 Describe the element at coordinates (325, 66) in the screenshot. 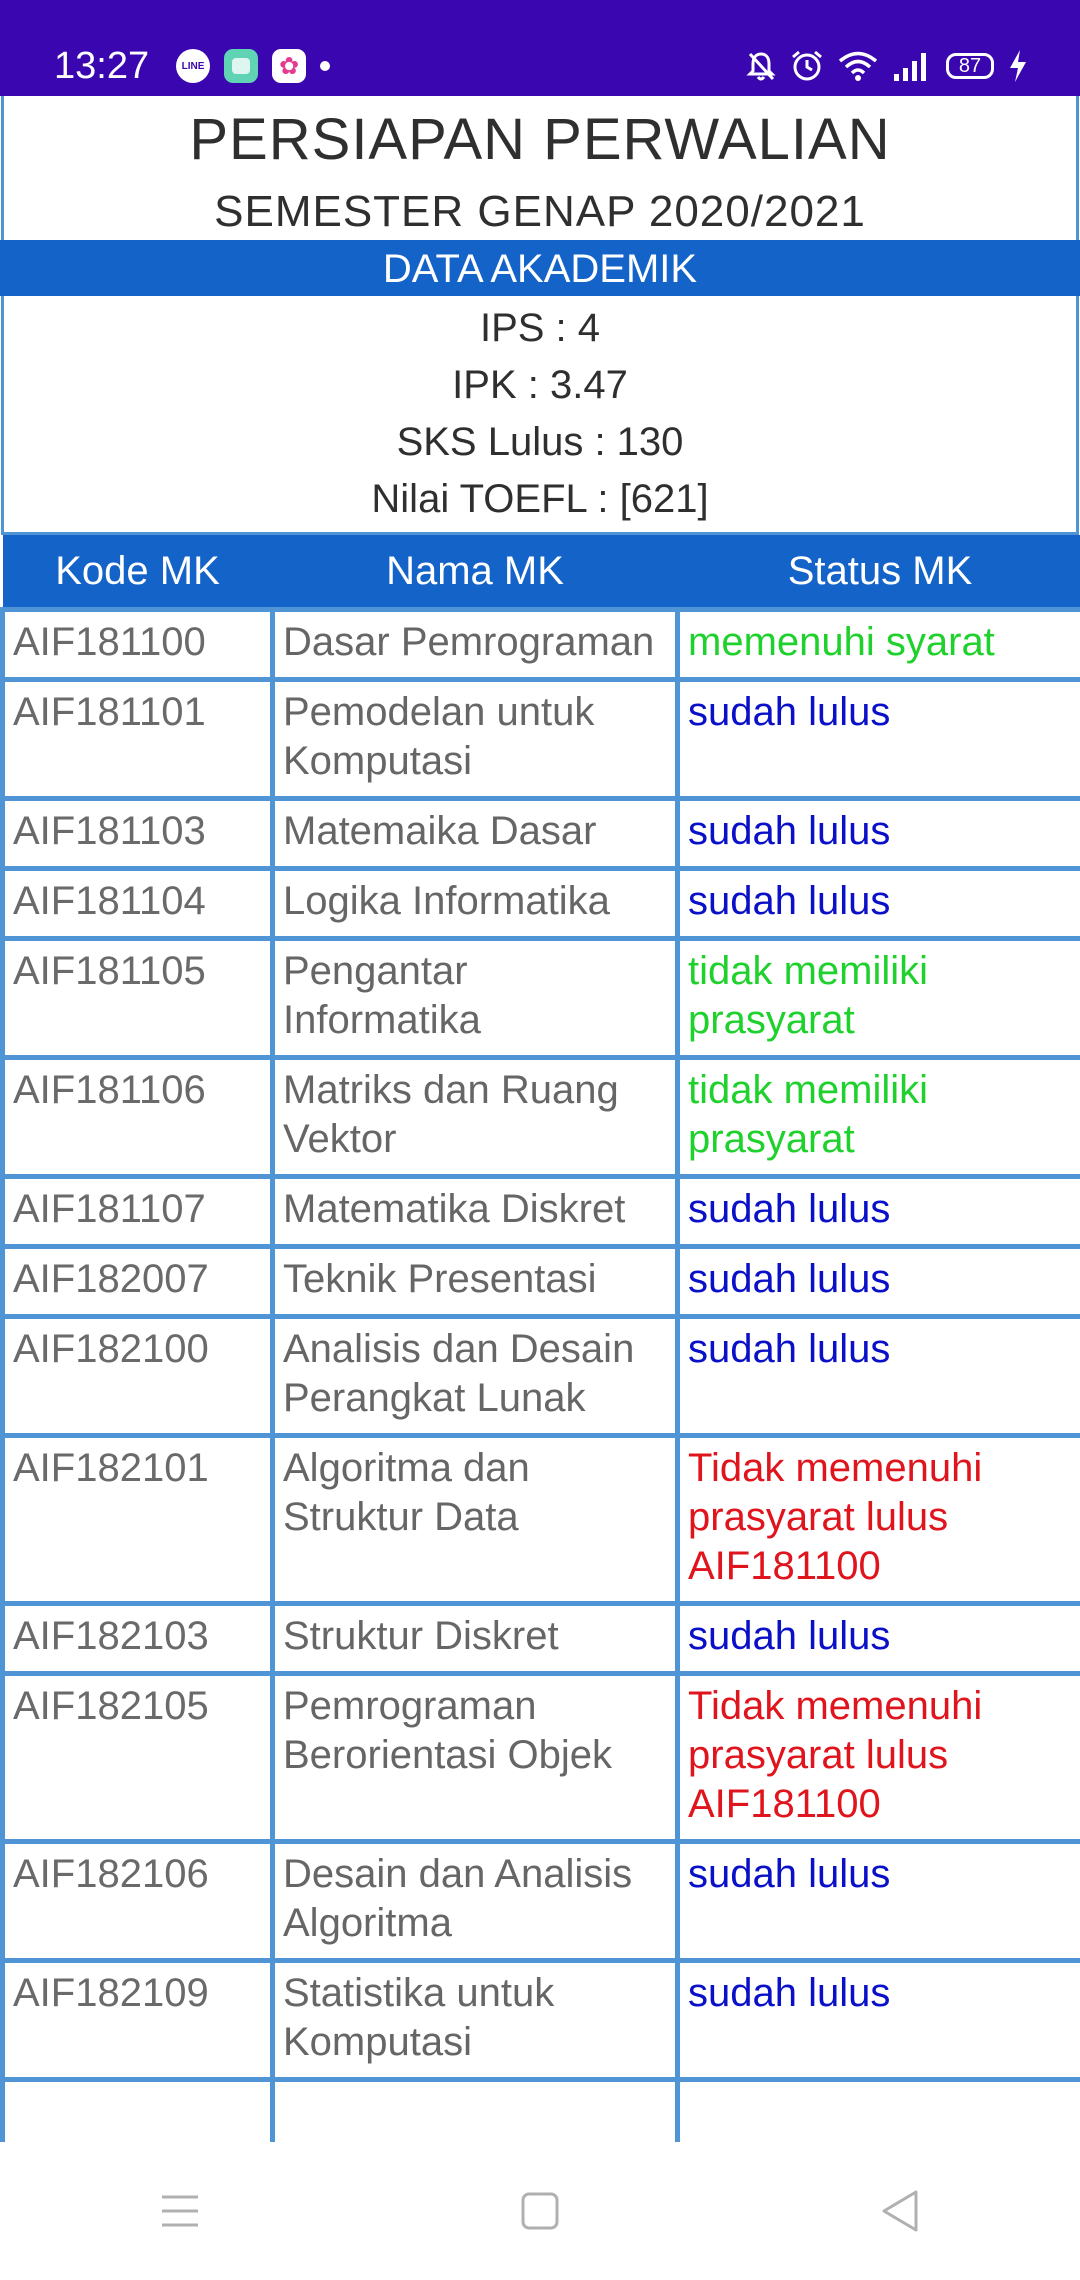

I see `dot-icon` at that location.